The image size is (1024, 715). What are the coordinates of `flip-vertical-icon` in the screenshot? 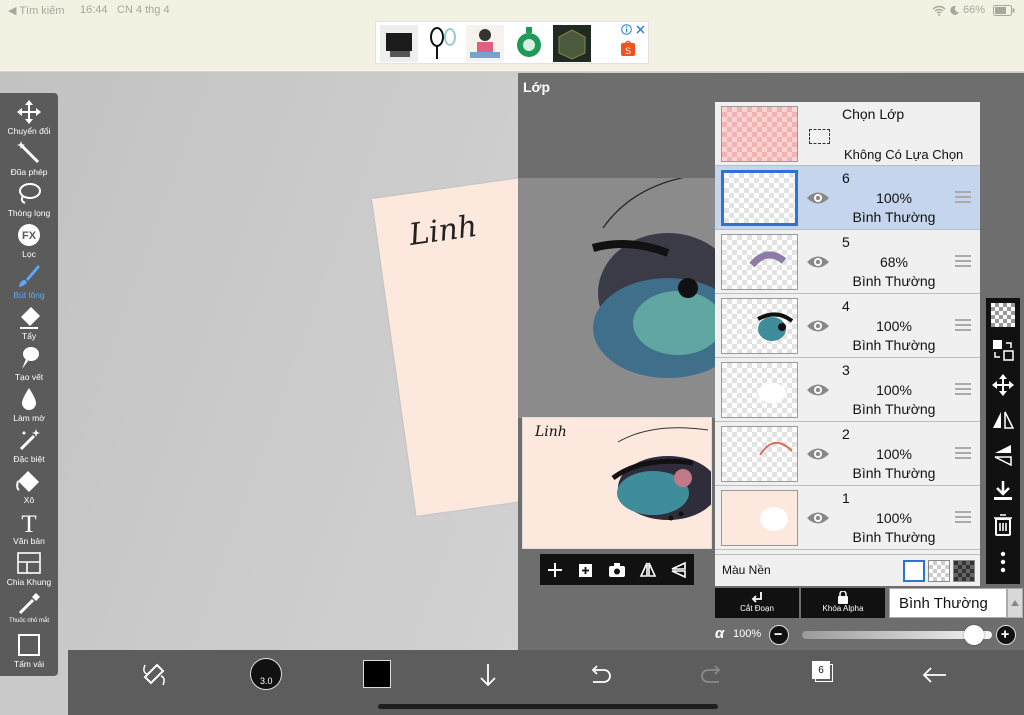 It's located at (679, 570).